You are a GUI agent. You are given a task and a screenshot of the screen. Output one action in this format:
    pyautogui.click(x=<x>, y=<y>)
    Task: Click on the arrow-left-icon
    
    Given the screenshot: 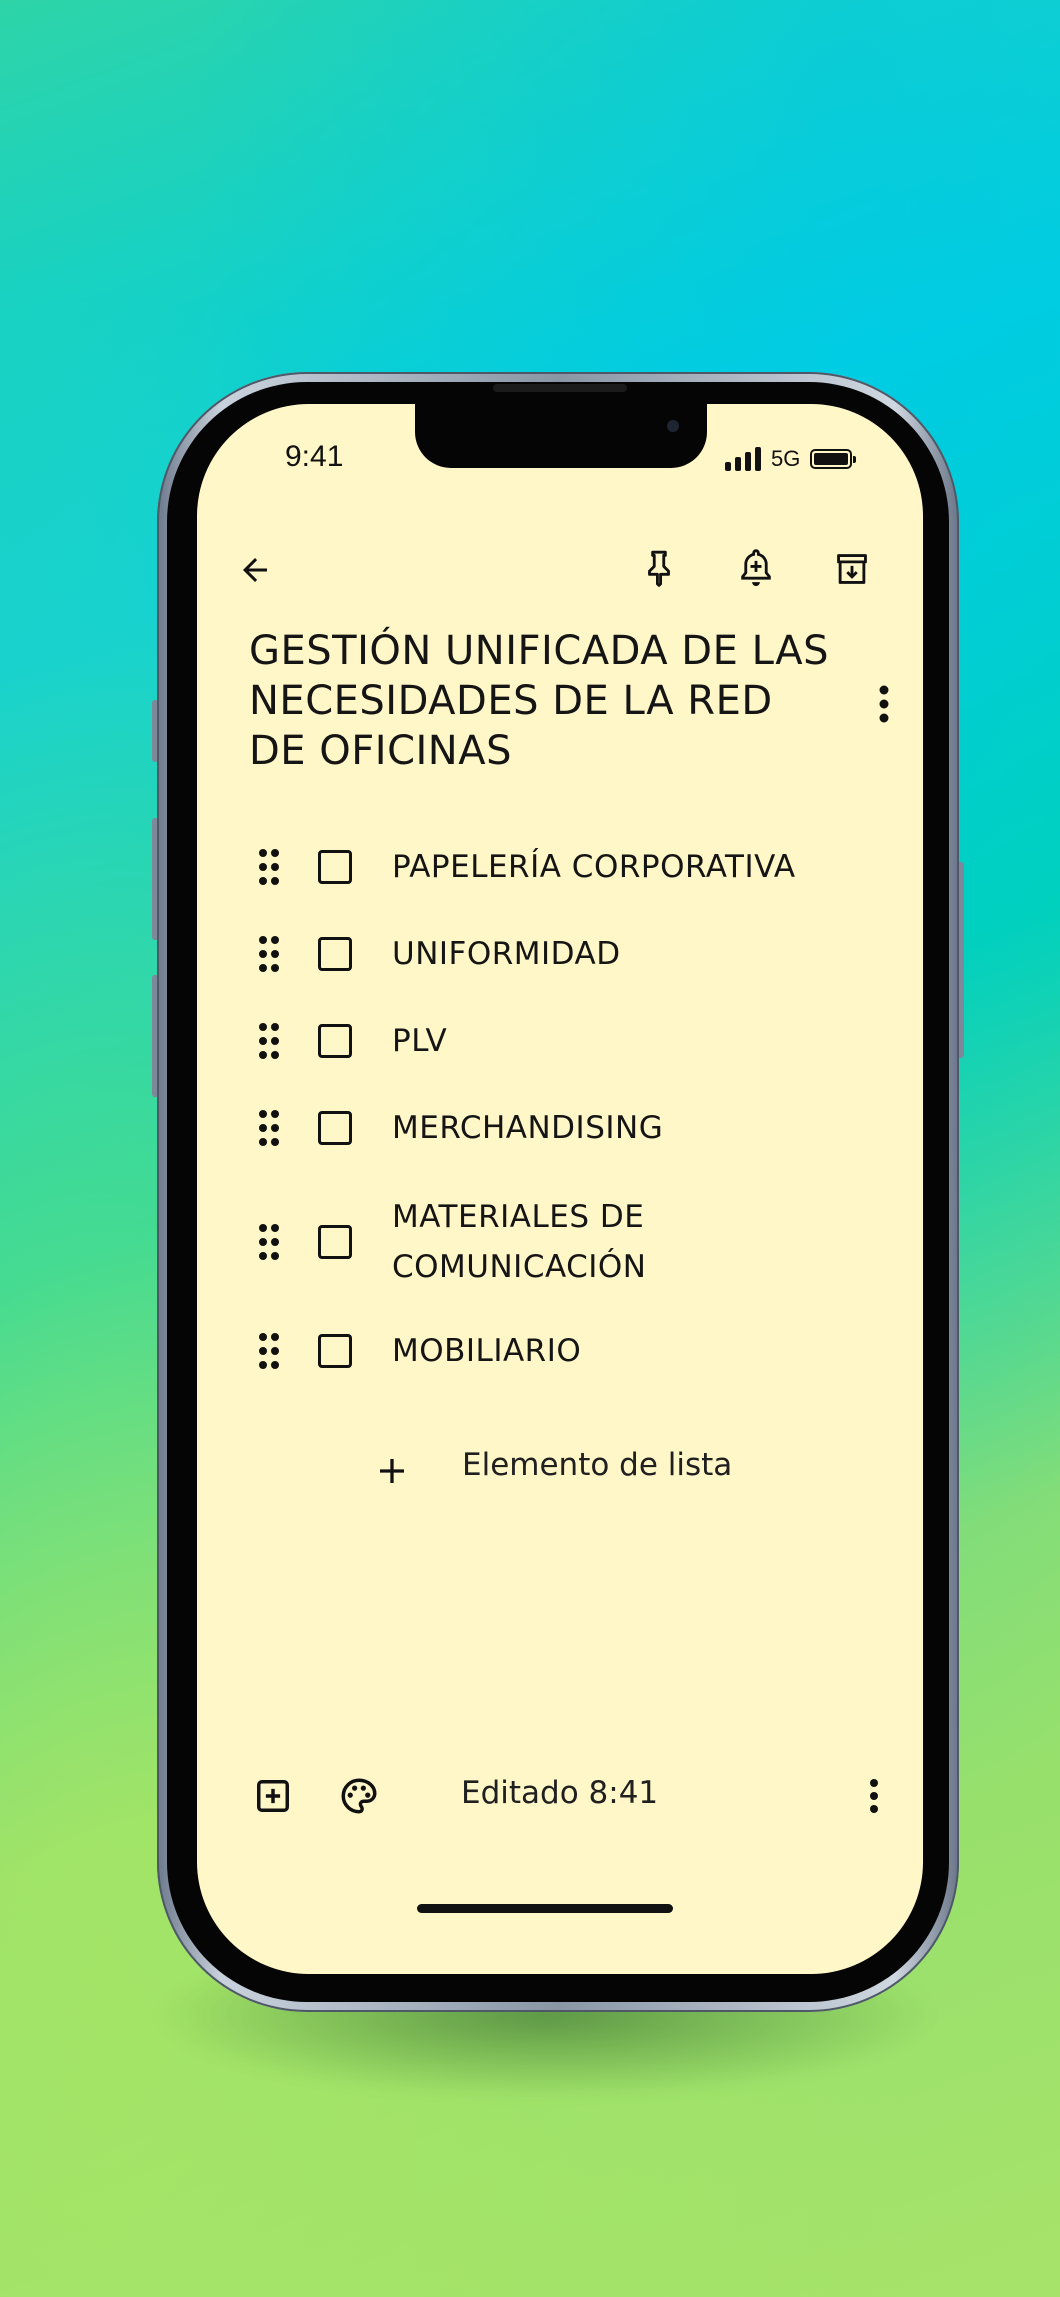 What is the action you would take?
    pyautogui.click(x=255, y=570)
    